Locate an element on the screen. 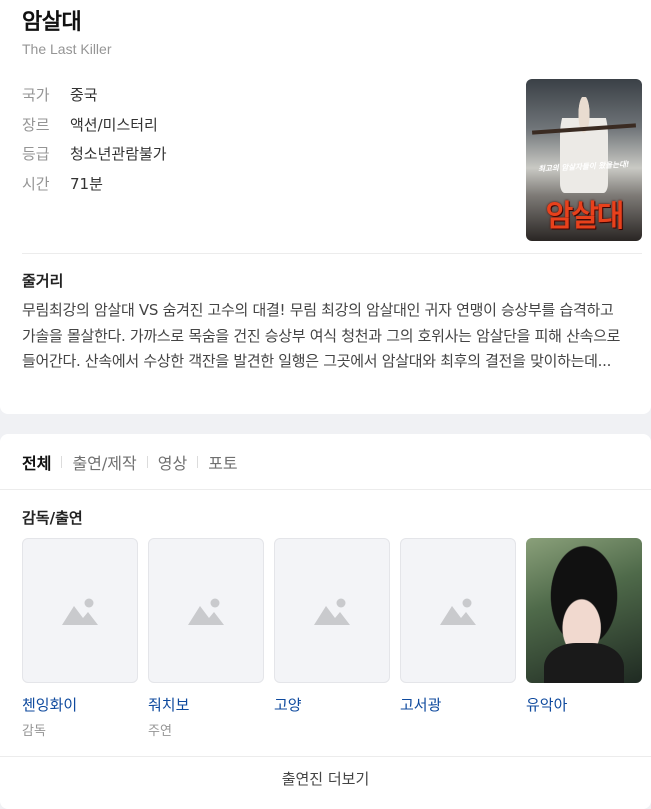 The width and height of the screenshot is (651, 809). person-name: 고서광 is located at coordinates (458, 704).